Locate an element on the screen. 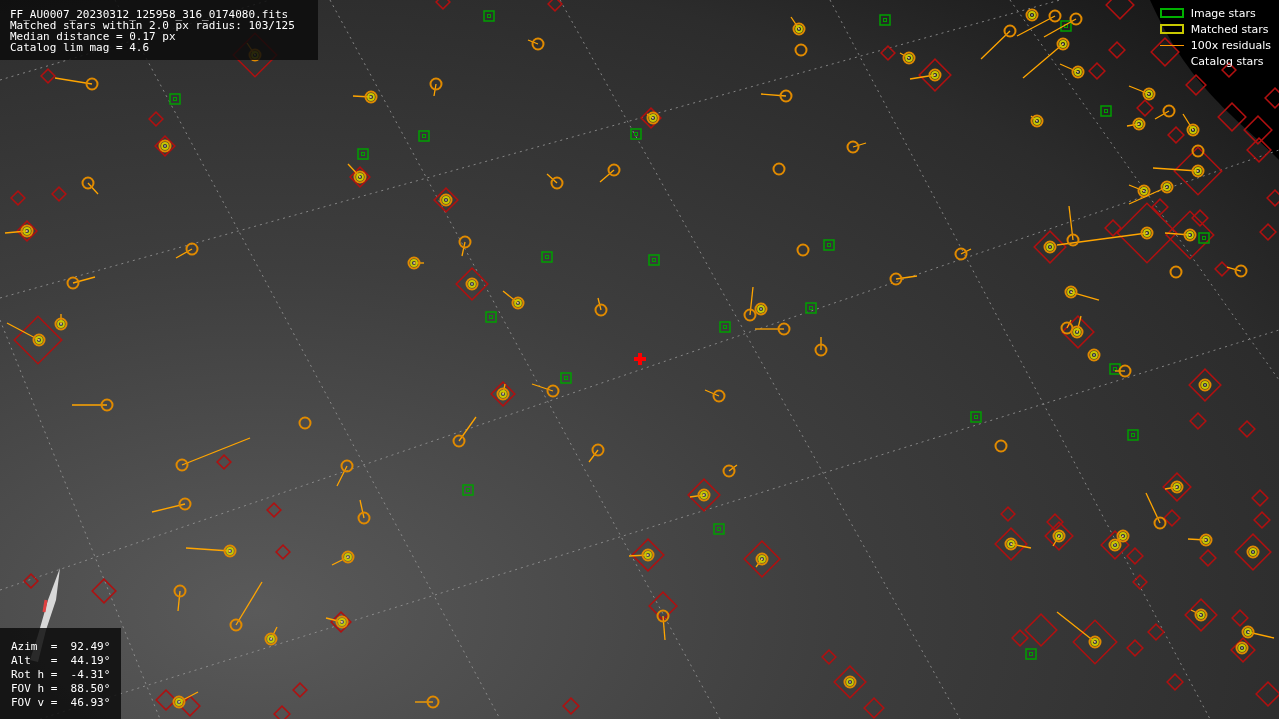 The image size is (1279, 719). legend-label: Matched stars is located at coordinates (1229, 29).